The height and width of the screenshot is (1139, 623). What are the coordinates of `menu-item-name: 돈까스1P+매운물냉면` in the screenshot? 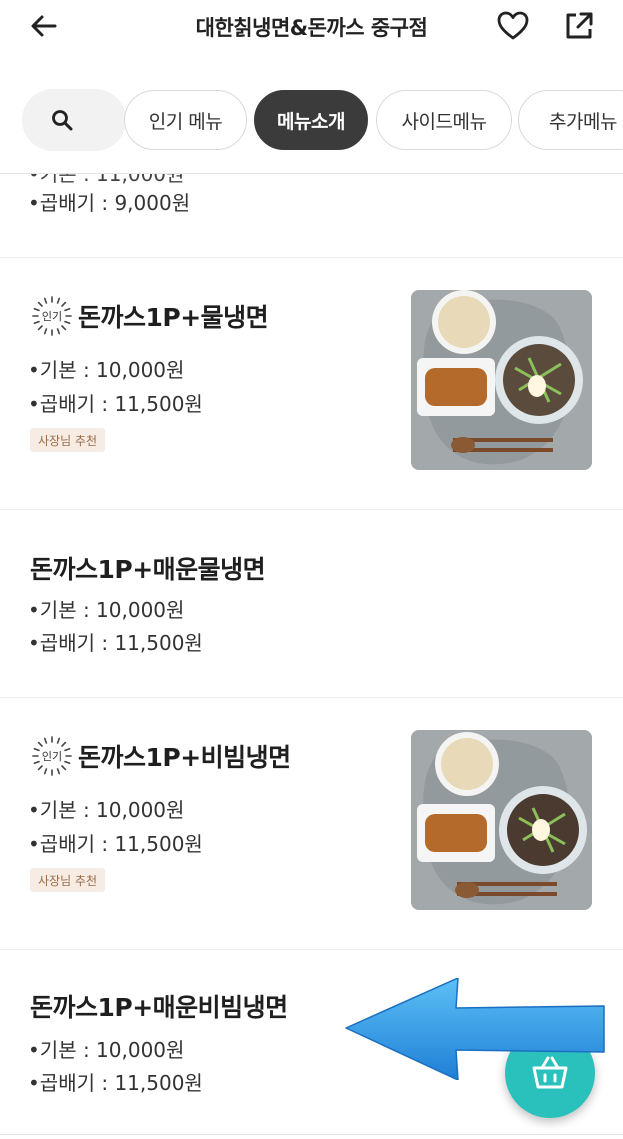 It's located at (148, 569).